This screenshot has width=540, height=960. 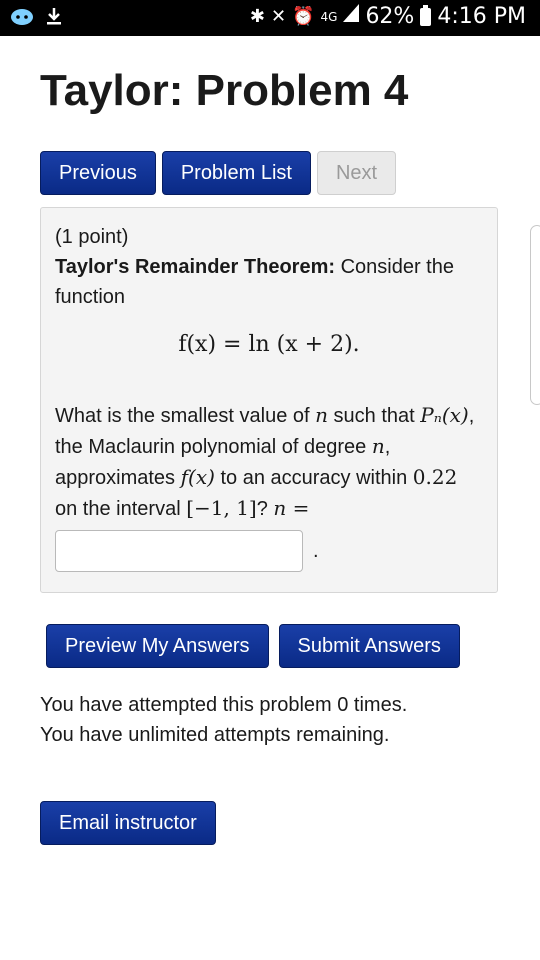 What do you see at coordinates (98, 173) in the screenshot?
I see `previous-button: Previous` at bounding box center [98, 173].